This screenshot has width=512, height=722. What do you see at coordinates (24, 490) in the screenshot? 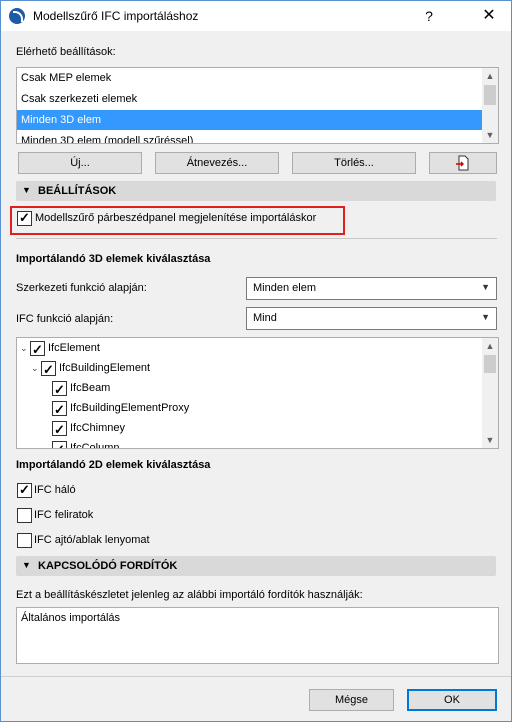
I see `ifc-mesh-checkbox` at bounding box center [24, 490].